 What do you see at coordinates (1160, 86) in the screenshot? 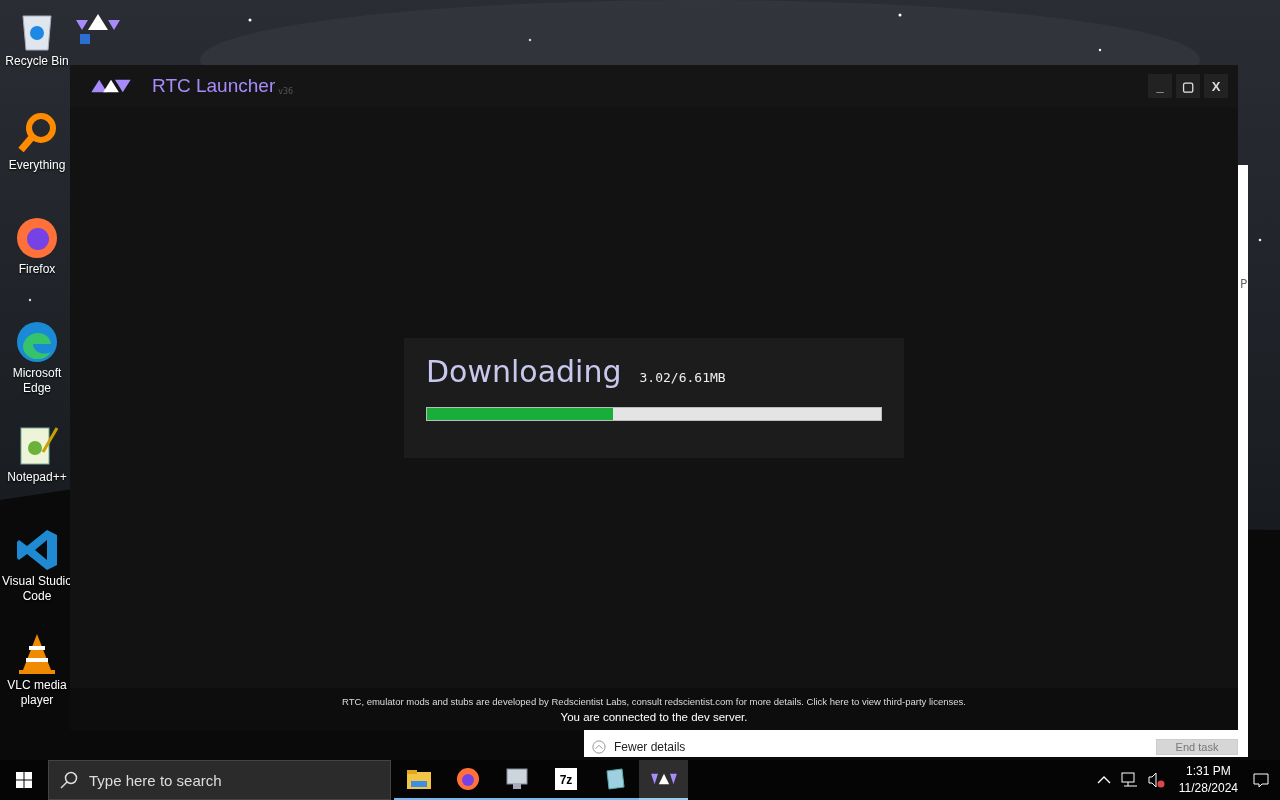
I see `minimize-button: _` at bounding box center [1160, 86].